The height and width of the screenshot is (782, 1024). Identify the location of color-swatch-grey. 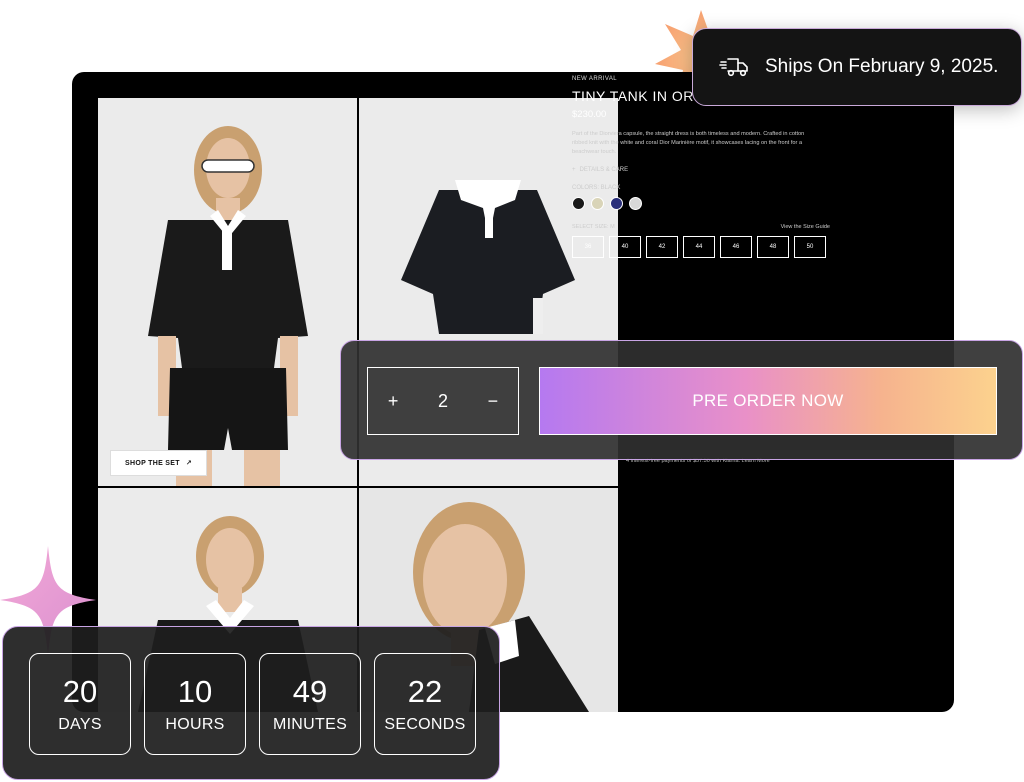
(635, 203).